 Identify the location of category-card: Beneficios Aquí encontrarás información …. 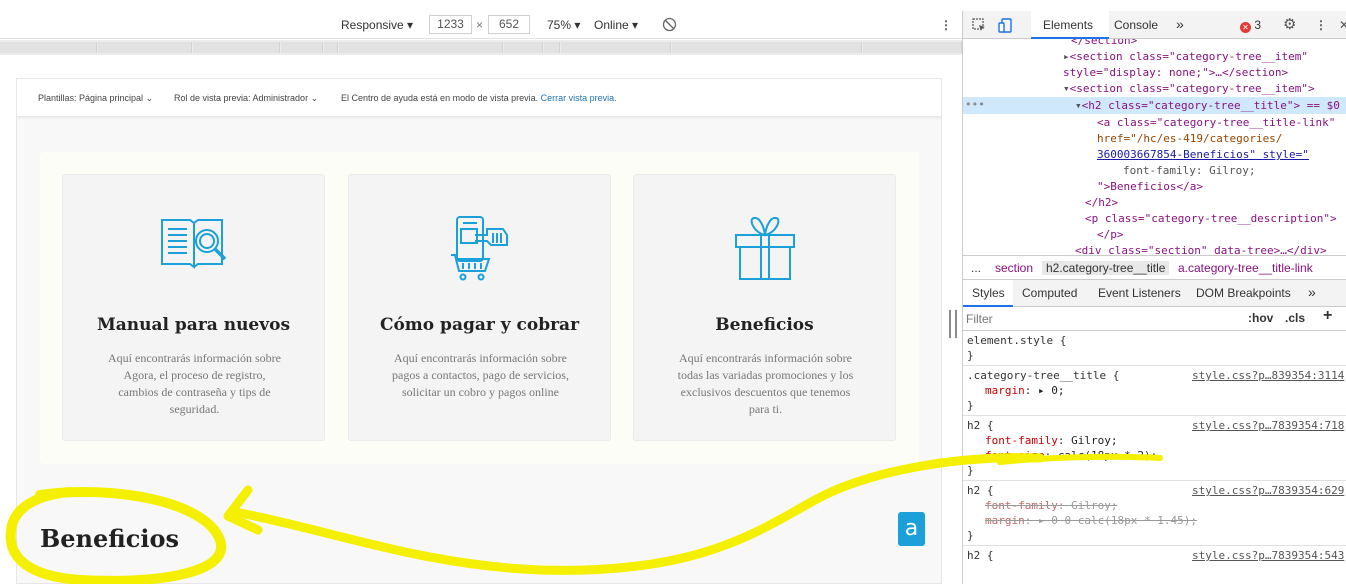
(764, 307).